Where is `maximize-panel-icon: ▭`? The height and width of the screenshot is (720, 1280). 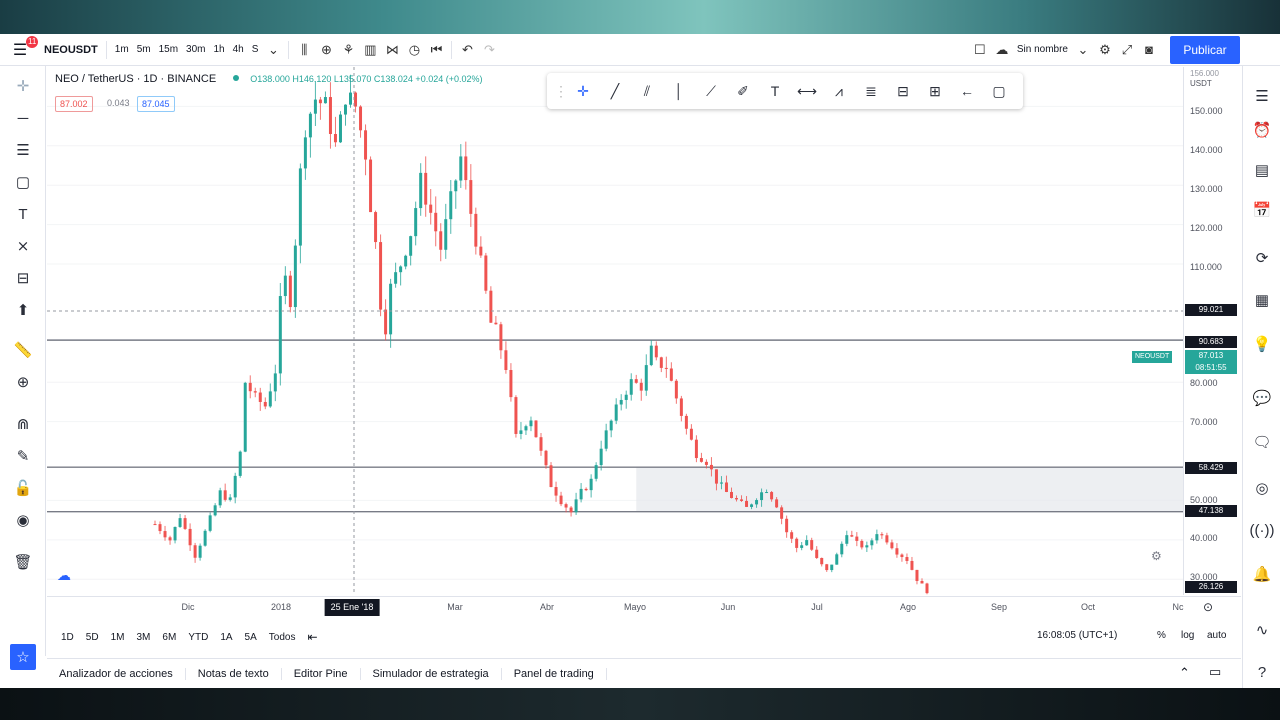
maximize-panel-icon: ▭ is located at coordinates (1215, 672).